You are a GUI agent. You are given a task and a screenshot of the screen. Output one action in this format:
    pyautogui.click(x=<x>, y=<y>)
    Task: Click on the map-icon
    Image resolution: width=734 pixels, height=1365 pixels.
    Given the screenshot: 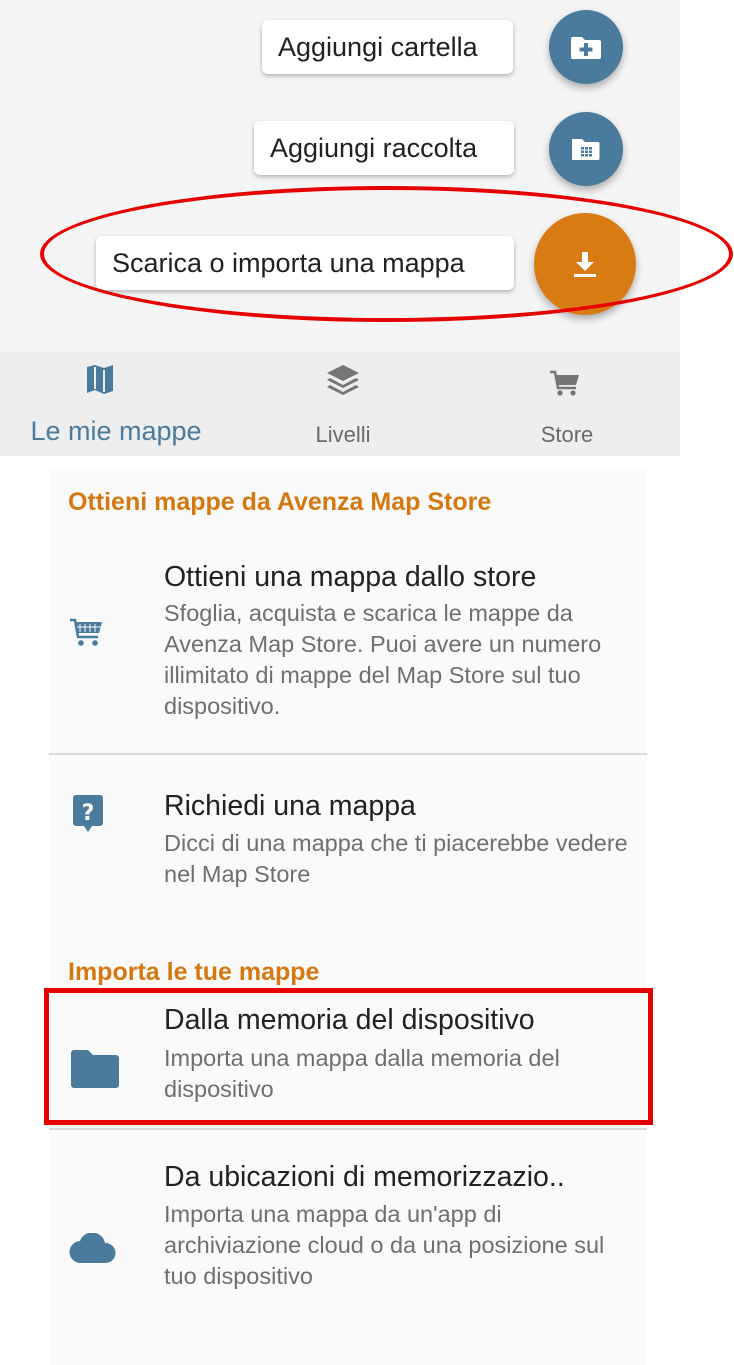 What is the action you would take?
    pyautogui.click(x=100, y=379)
    